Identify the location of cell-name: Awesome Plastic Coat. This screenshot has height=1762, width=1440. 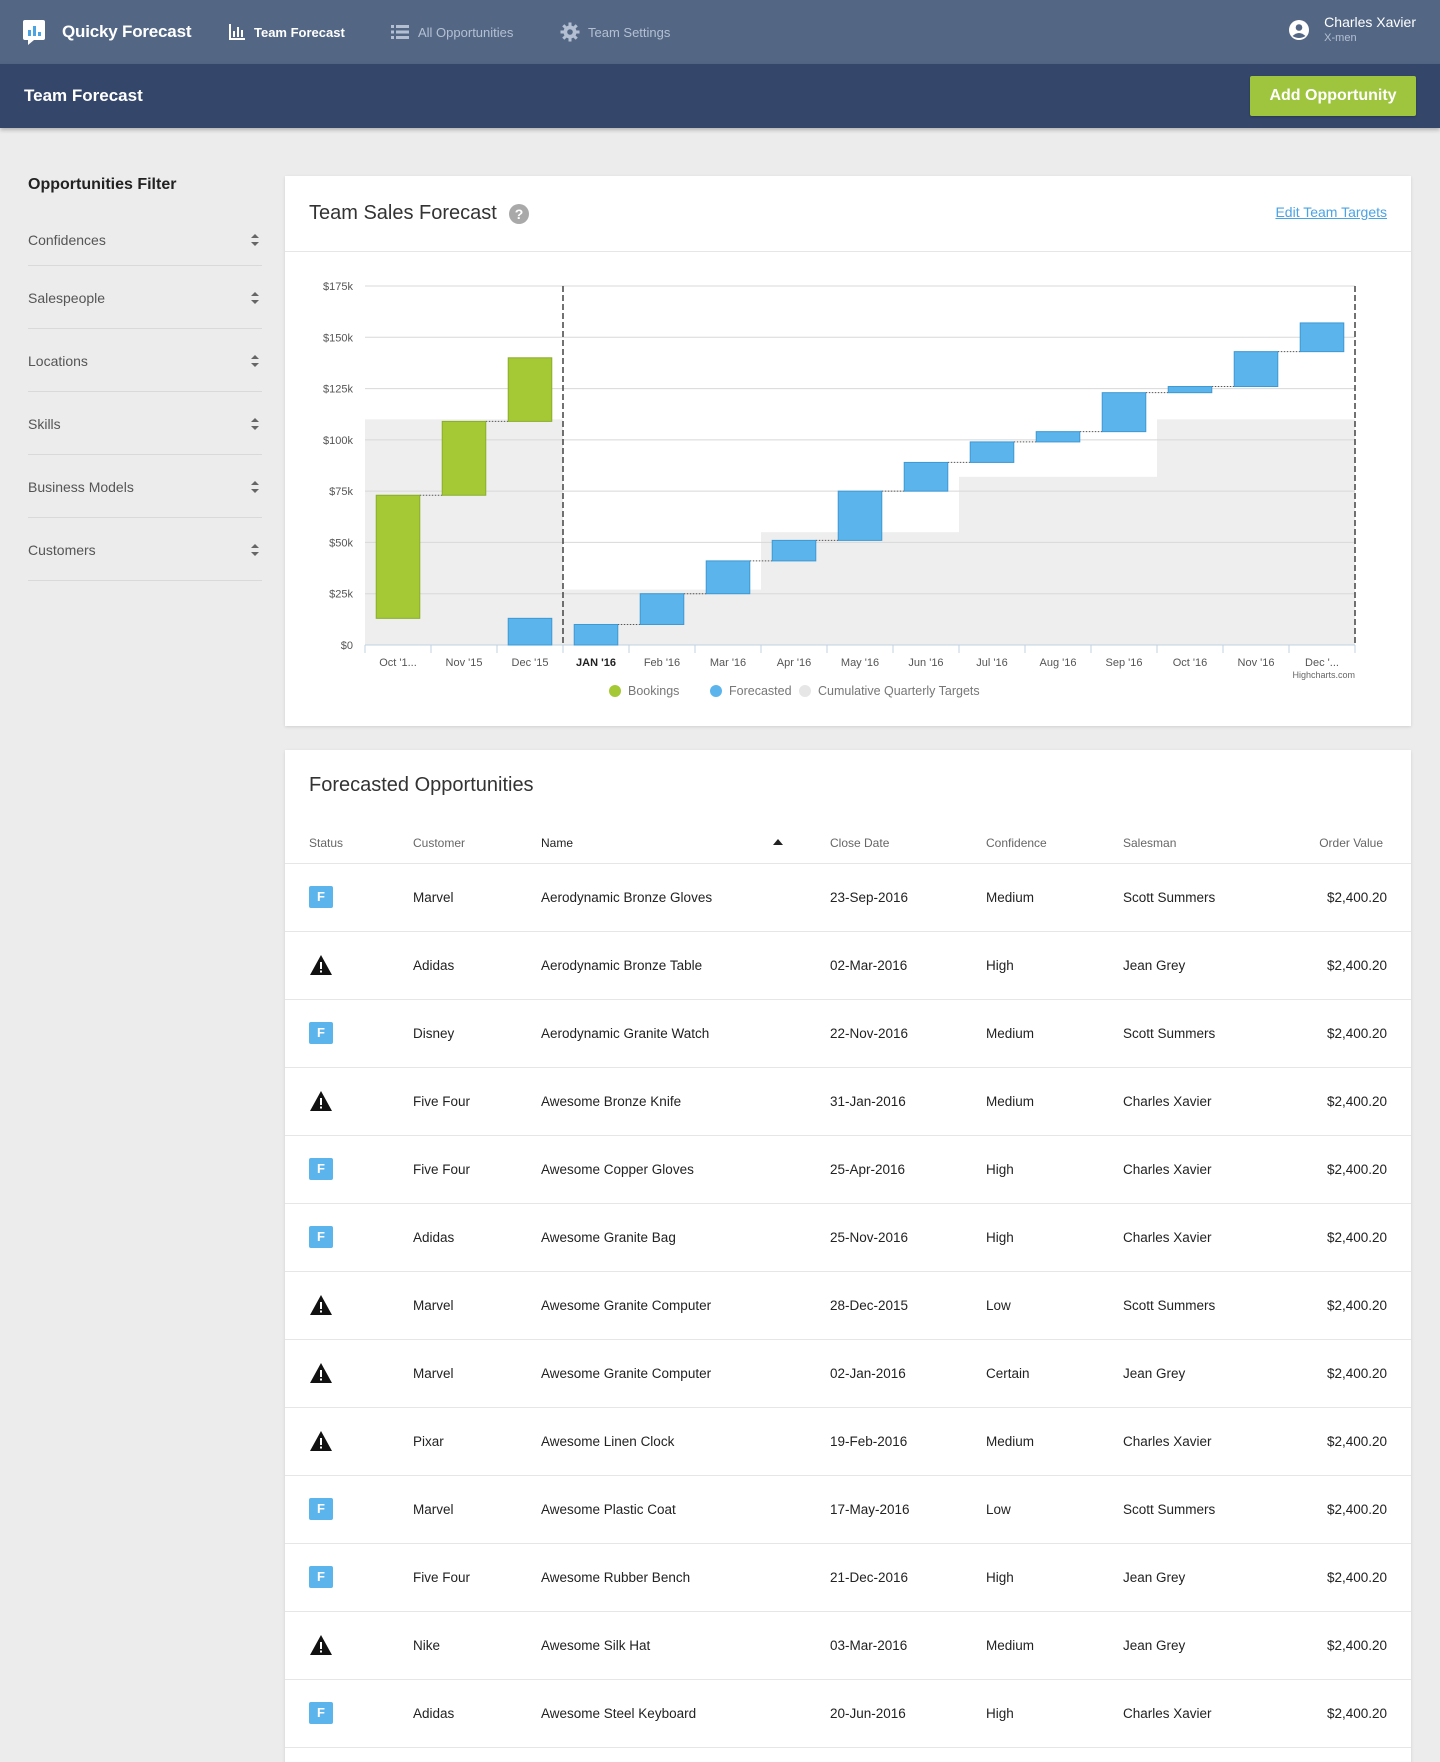
(608, 1509).